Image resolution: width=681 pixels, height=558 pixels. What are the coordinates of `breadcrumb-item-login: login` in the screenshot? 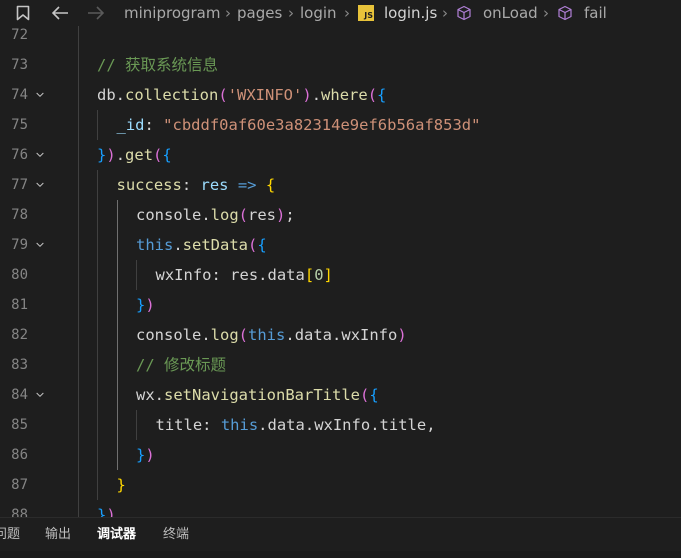 It's located at (318, 13).